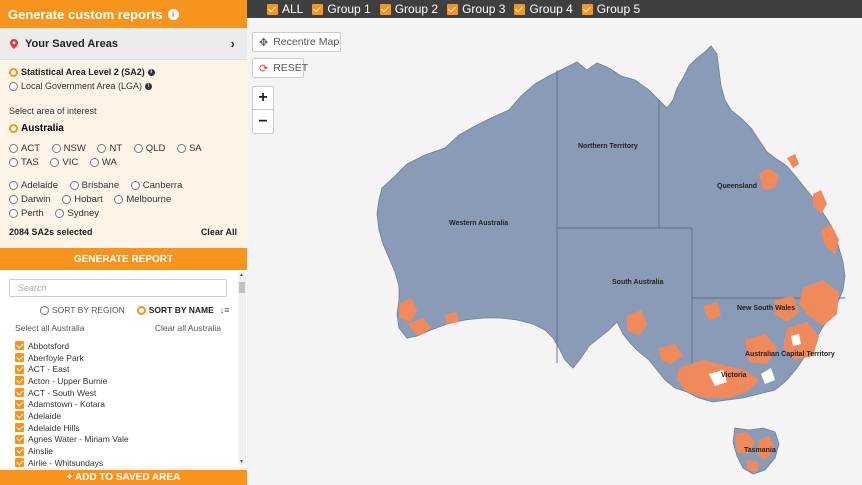  What do you see at coordinates (263, 121) in the screenshot?
I see `zoom-out-button: −` at bounding box center [263, 121].